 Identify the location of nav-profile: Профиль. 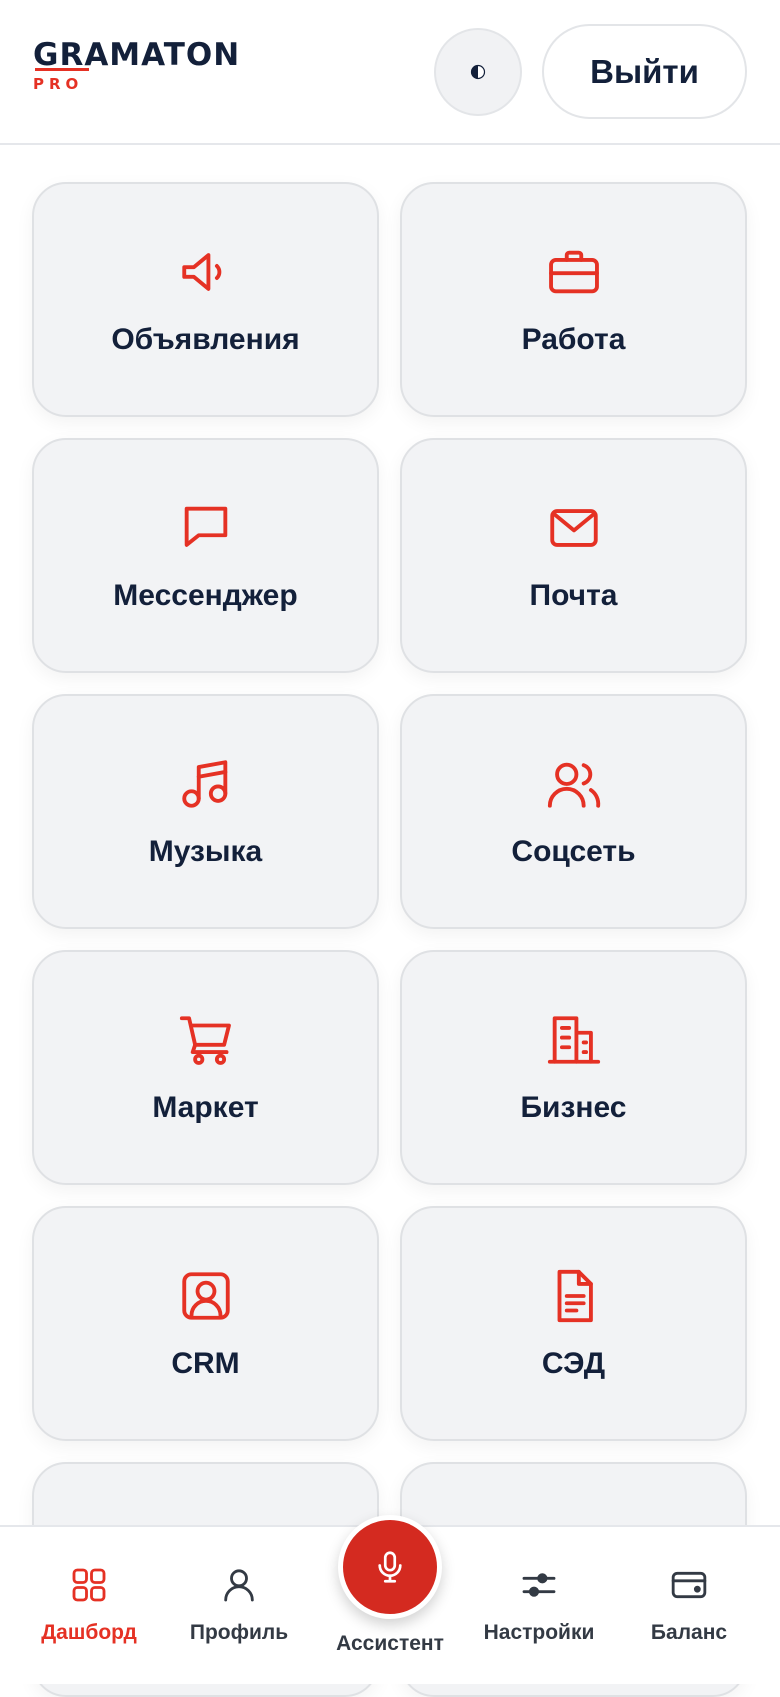
(239, 1605).